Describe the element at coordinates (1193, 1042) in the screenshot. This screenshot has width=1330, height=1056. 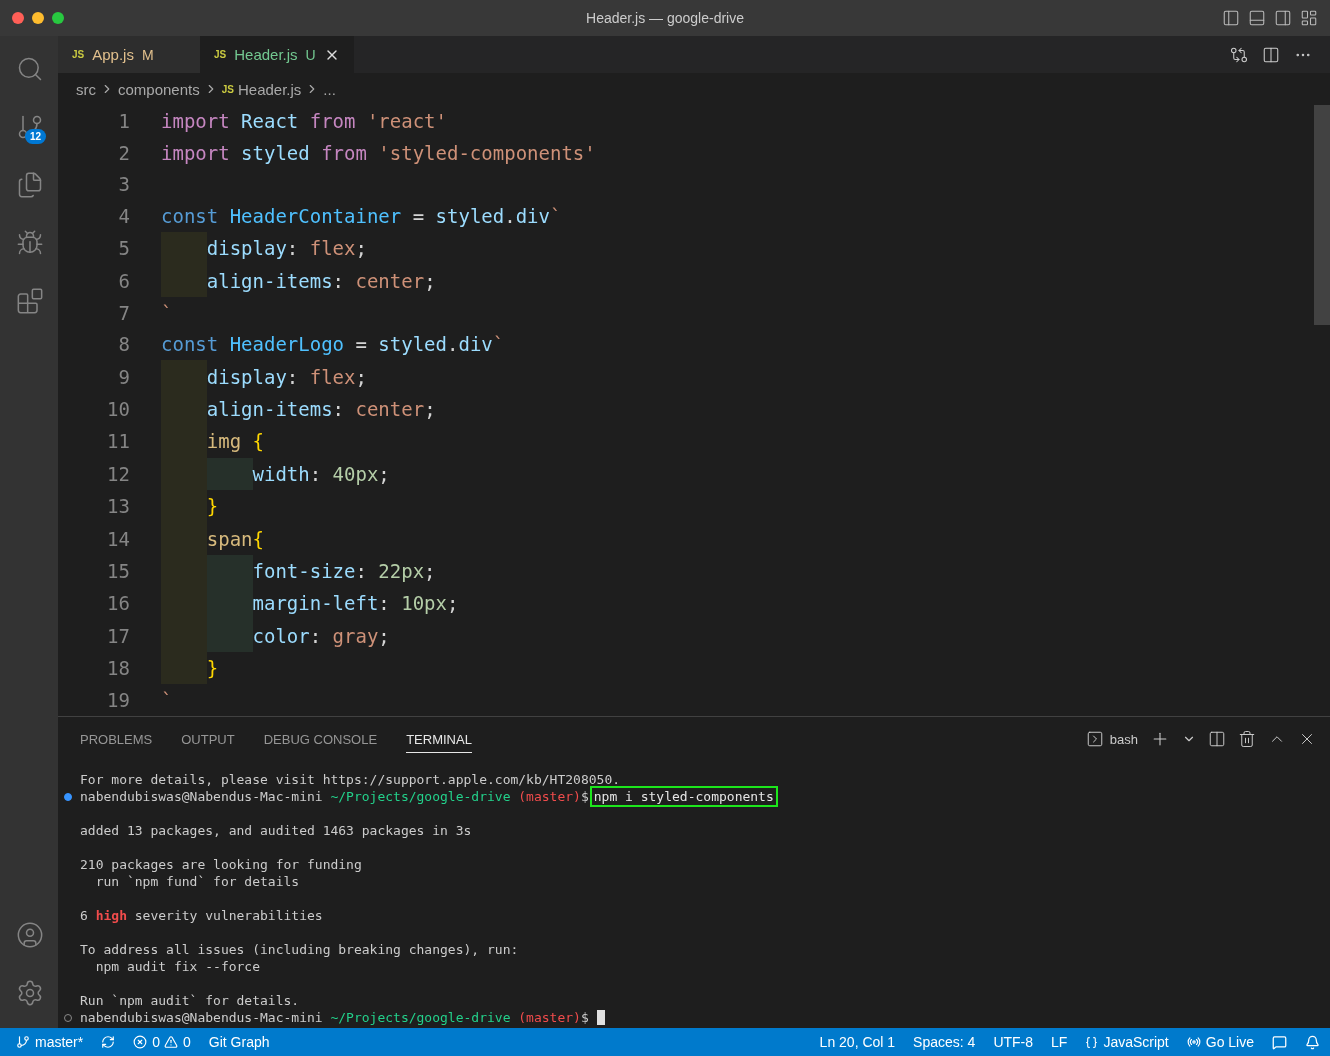
I see `broadcast-icon` at that location.